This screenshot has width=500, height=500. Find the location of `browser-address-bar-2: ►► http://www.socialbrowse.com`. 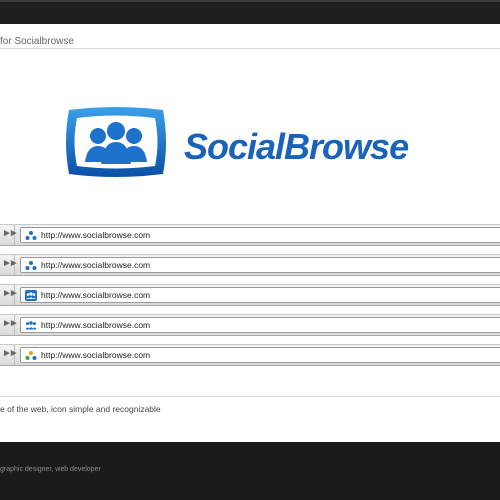

browser-address-bar-2: ►► http://www.socialbrowse.com is located at coordinates (250, 265).